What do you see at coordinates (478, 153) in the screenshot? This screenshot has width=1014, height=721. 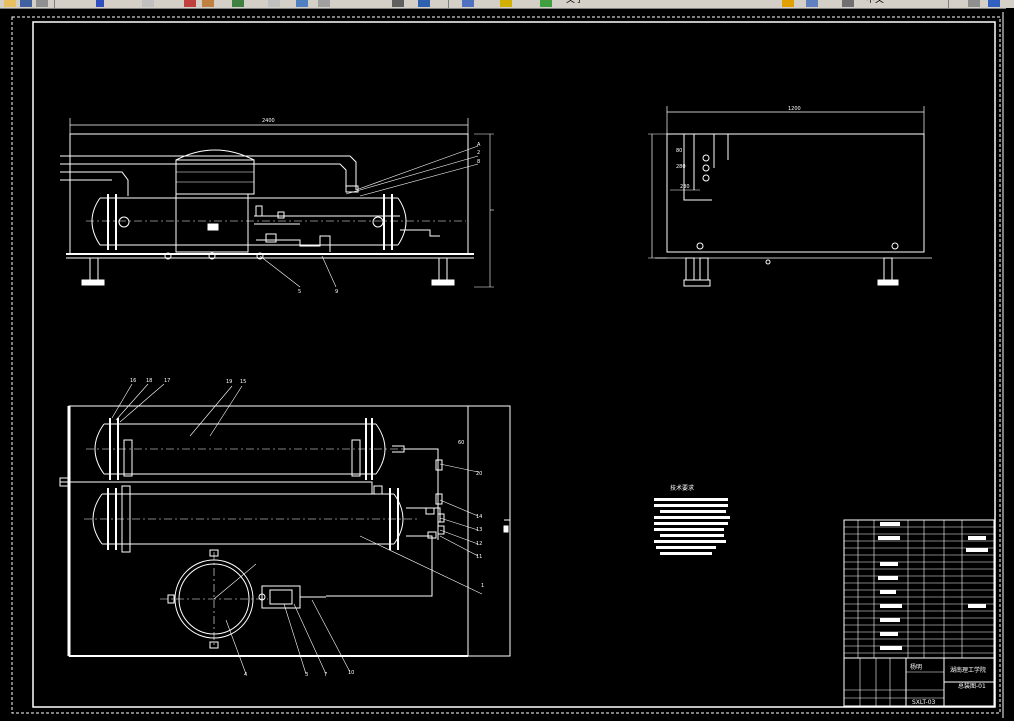 I see `front-balloon-2: 2` at bounding box center [478, 153].